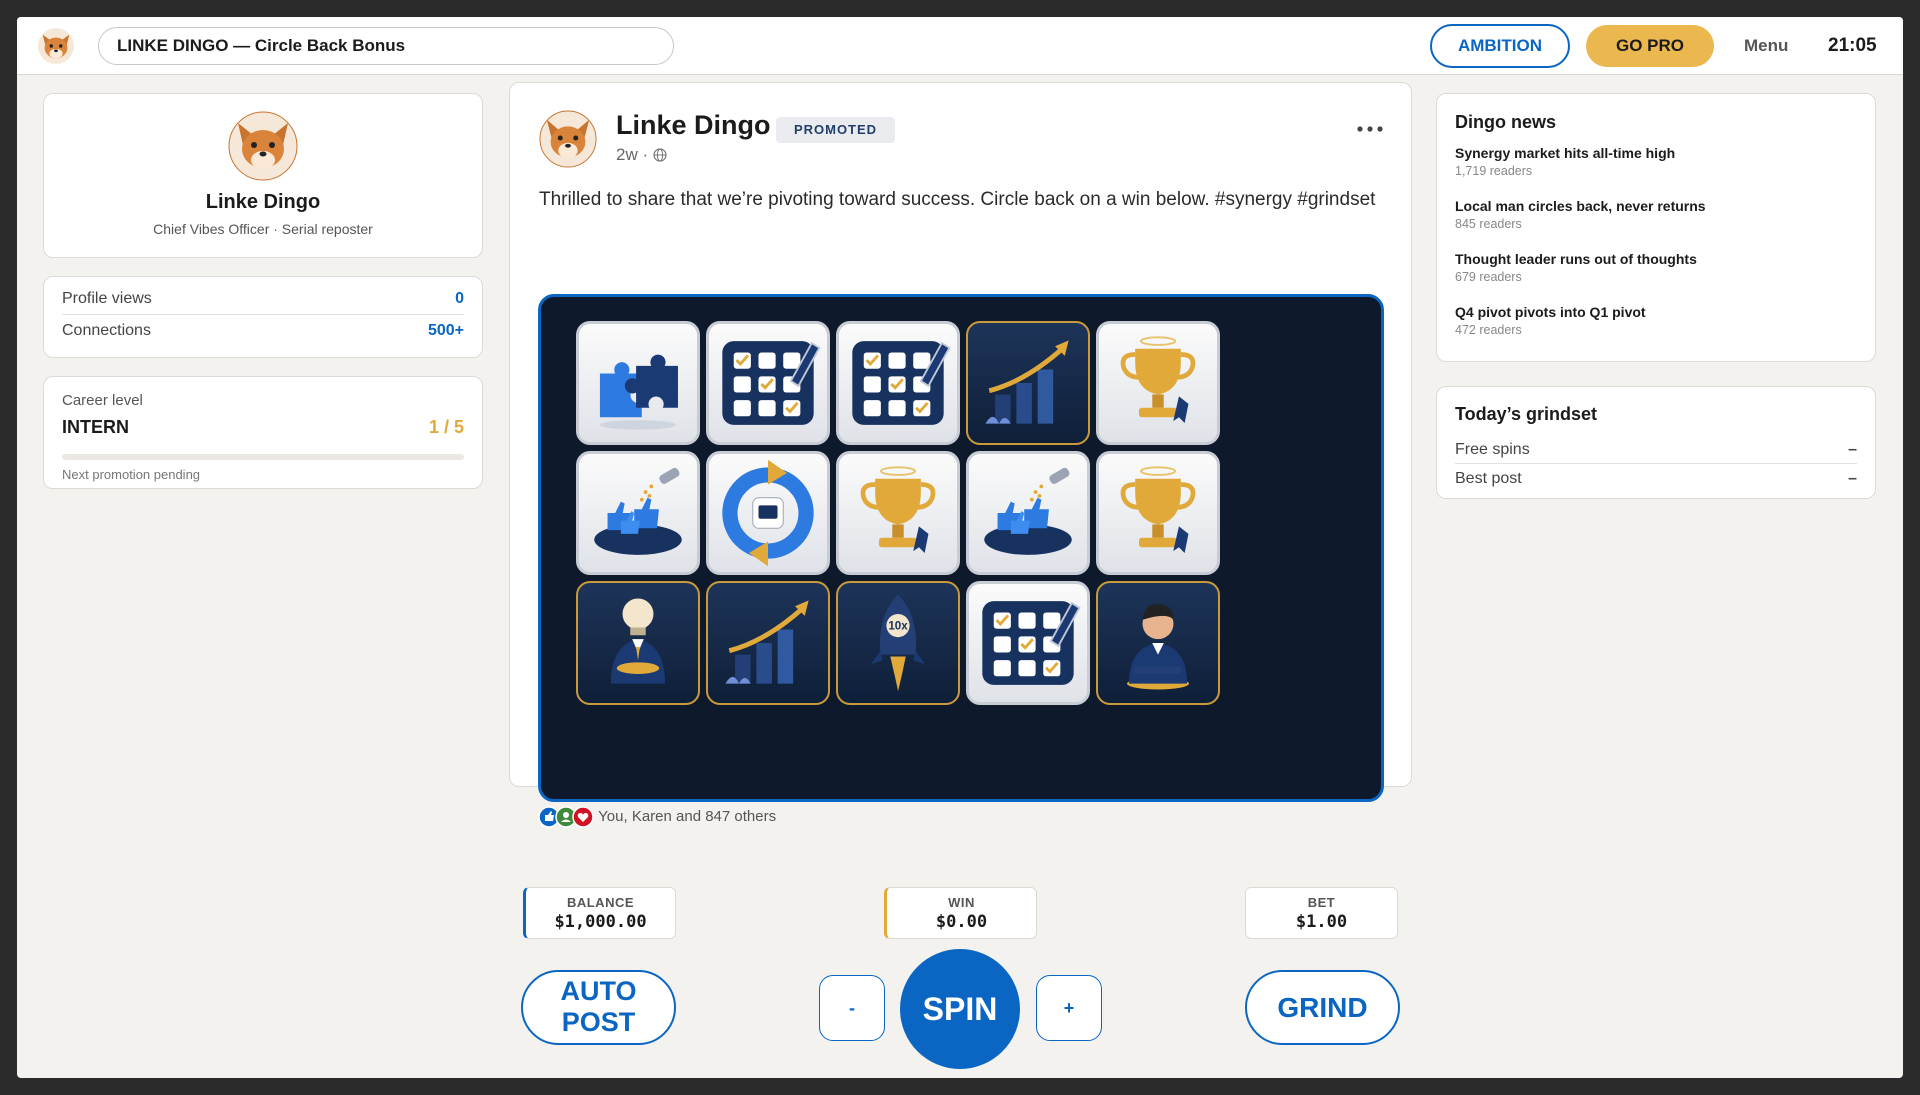 This screenshot has height=1095, width=1920. Describe the element at coordinates (1656, 450) in the screenshot. I see `grindset-free-spins: Free spins –` at that location.